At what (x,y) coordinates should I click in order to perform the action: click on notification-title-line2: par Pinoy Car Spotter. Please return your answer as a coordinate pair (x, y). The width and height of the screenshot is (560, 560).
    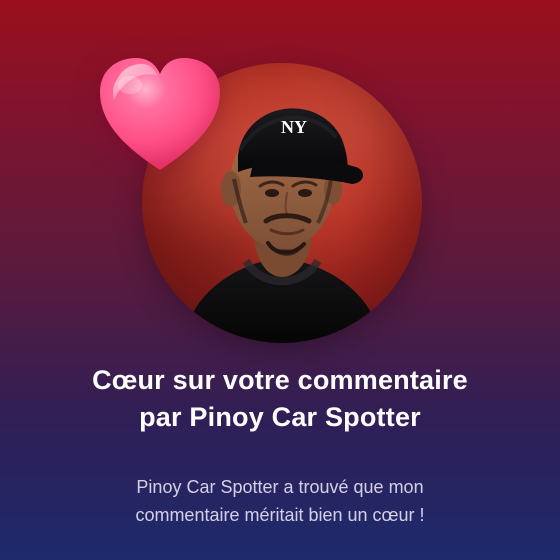
    Looking at the image, I should click on (280, 417).